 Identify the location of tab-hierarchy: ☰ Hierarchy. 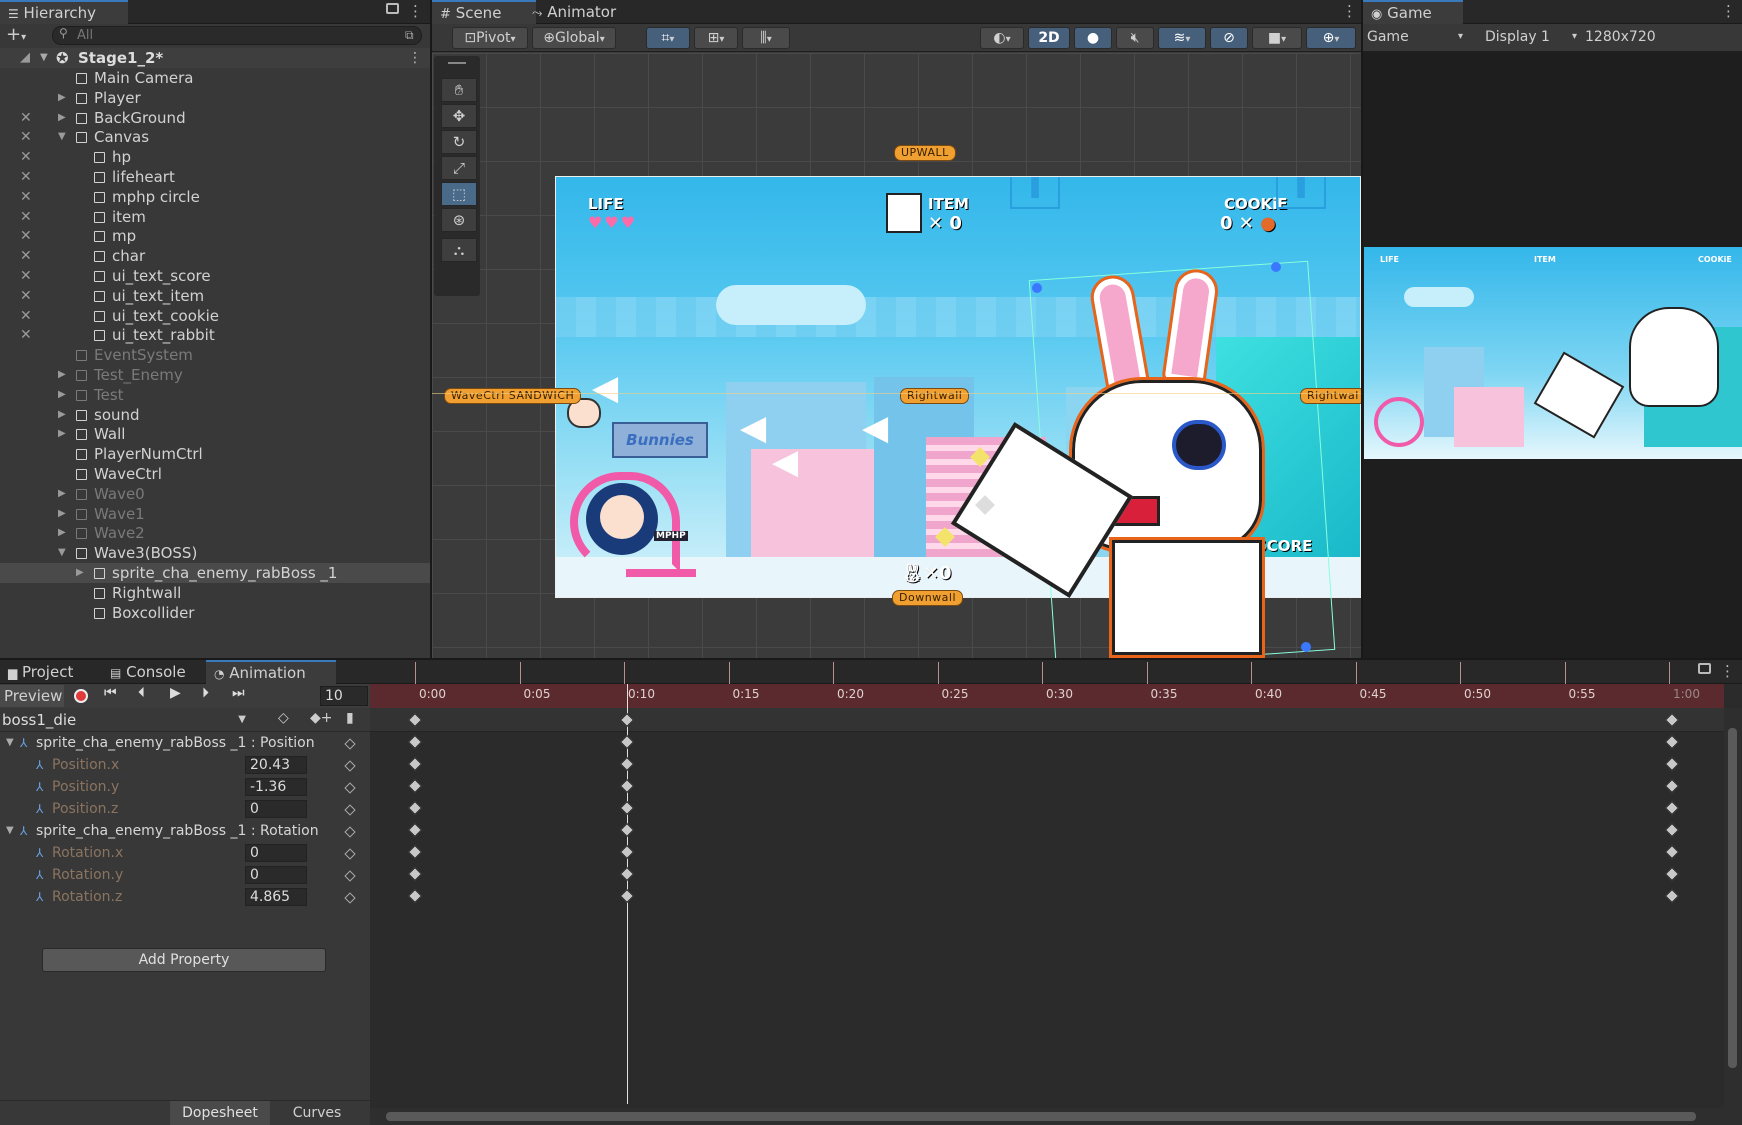
(64, 13).